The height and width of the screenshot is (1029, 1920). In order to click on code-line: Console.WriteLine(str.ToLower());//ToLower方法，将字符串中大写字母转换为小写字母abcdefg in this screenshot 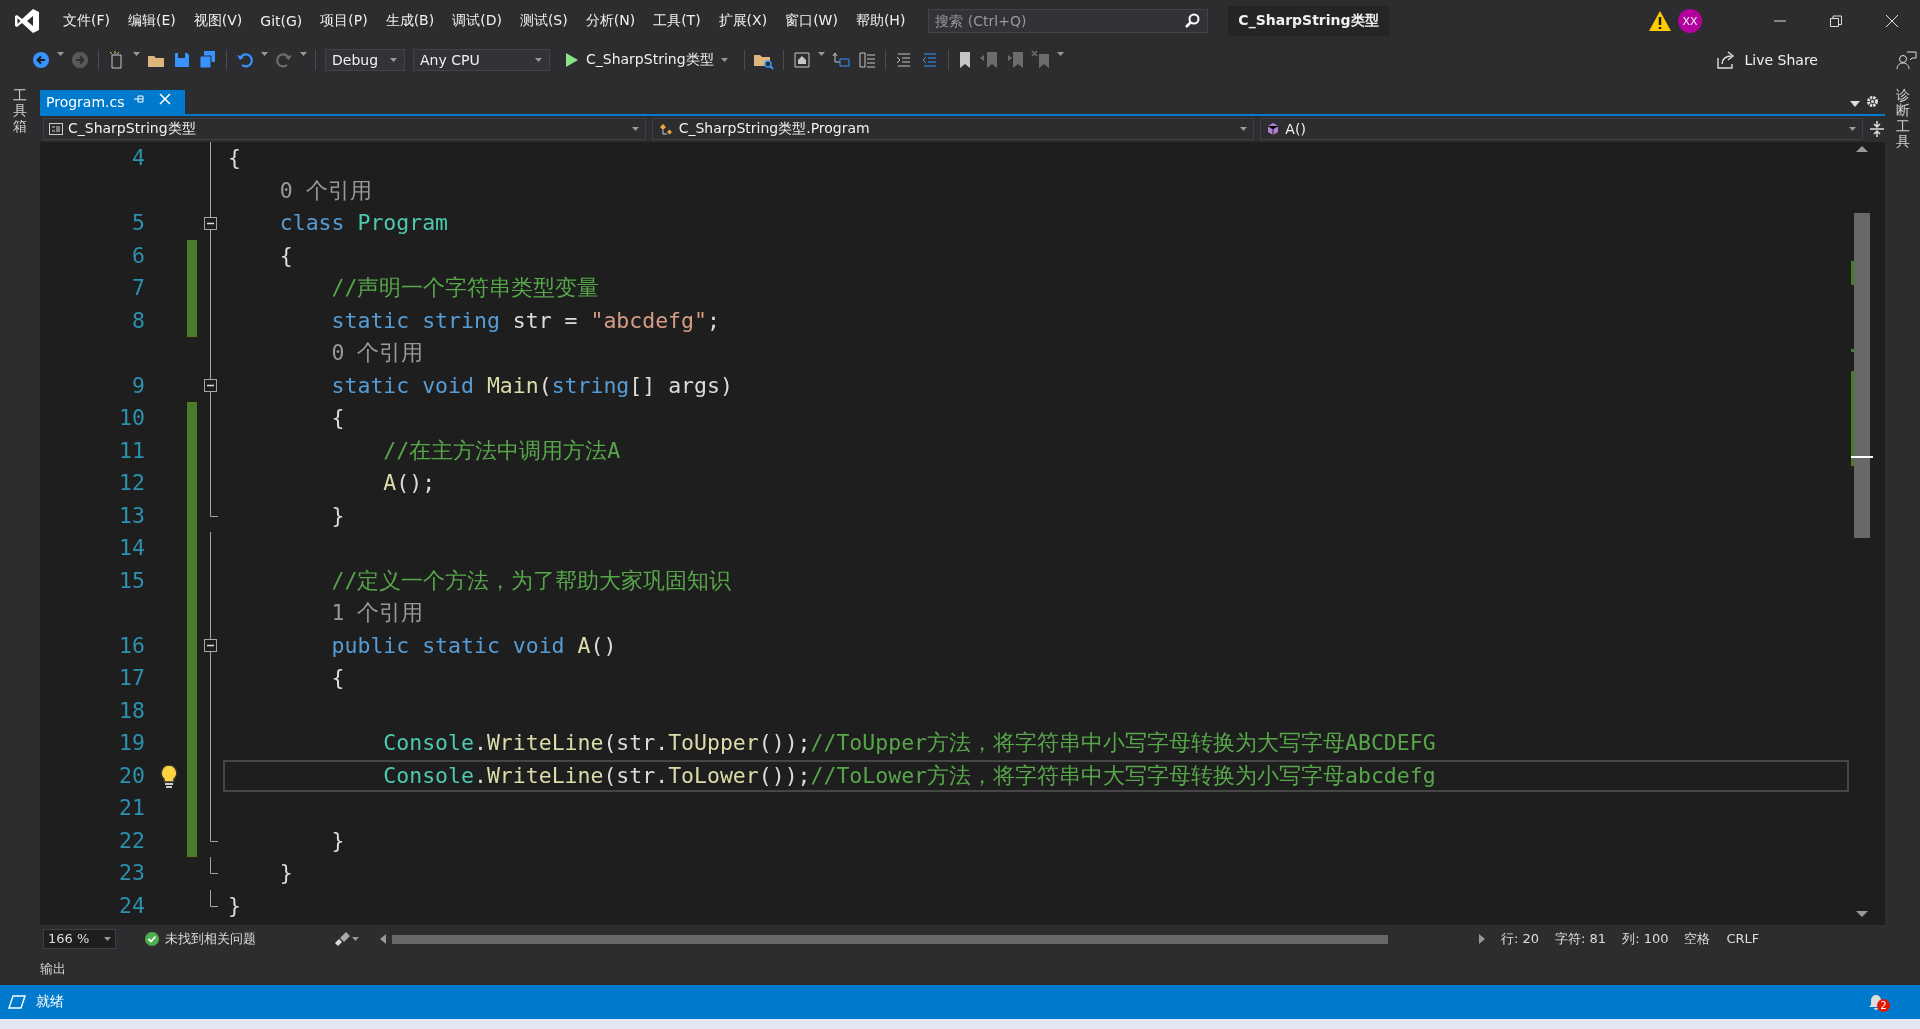, I will do `click(1036, 775)`.